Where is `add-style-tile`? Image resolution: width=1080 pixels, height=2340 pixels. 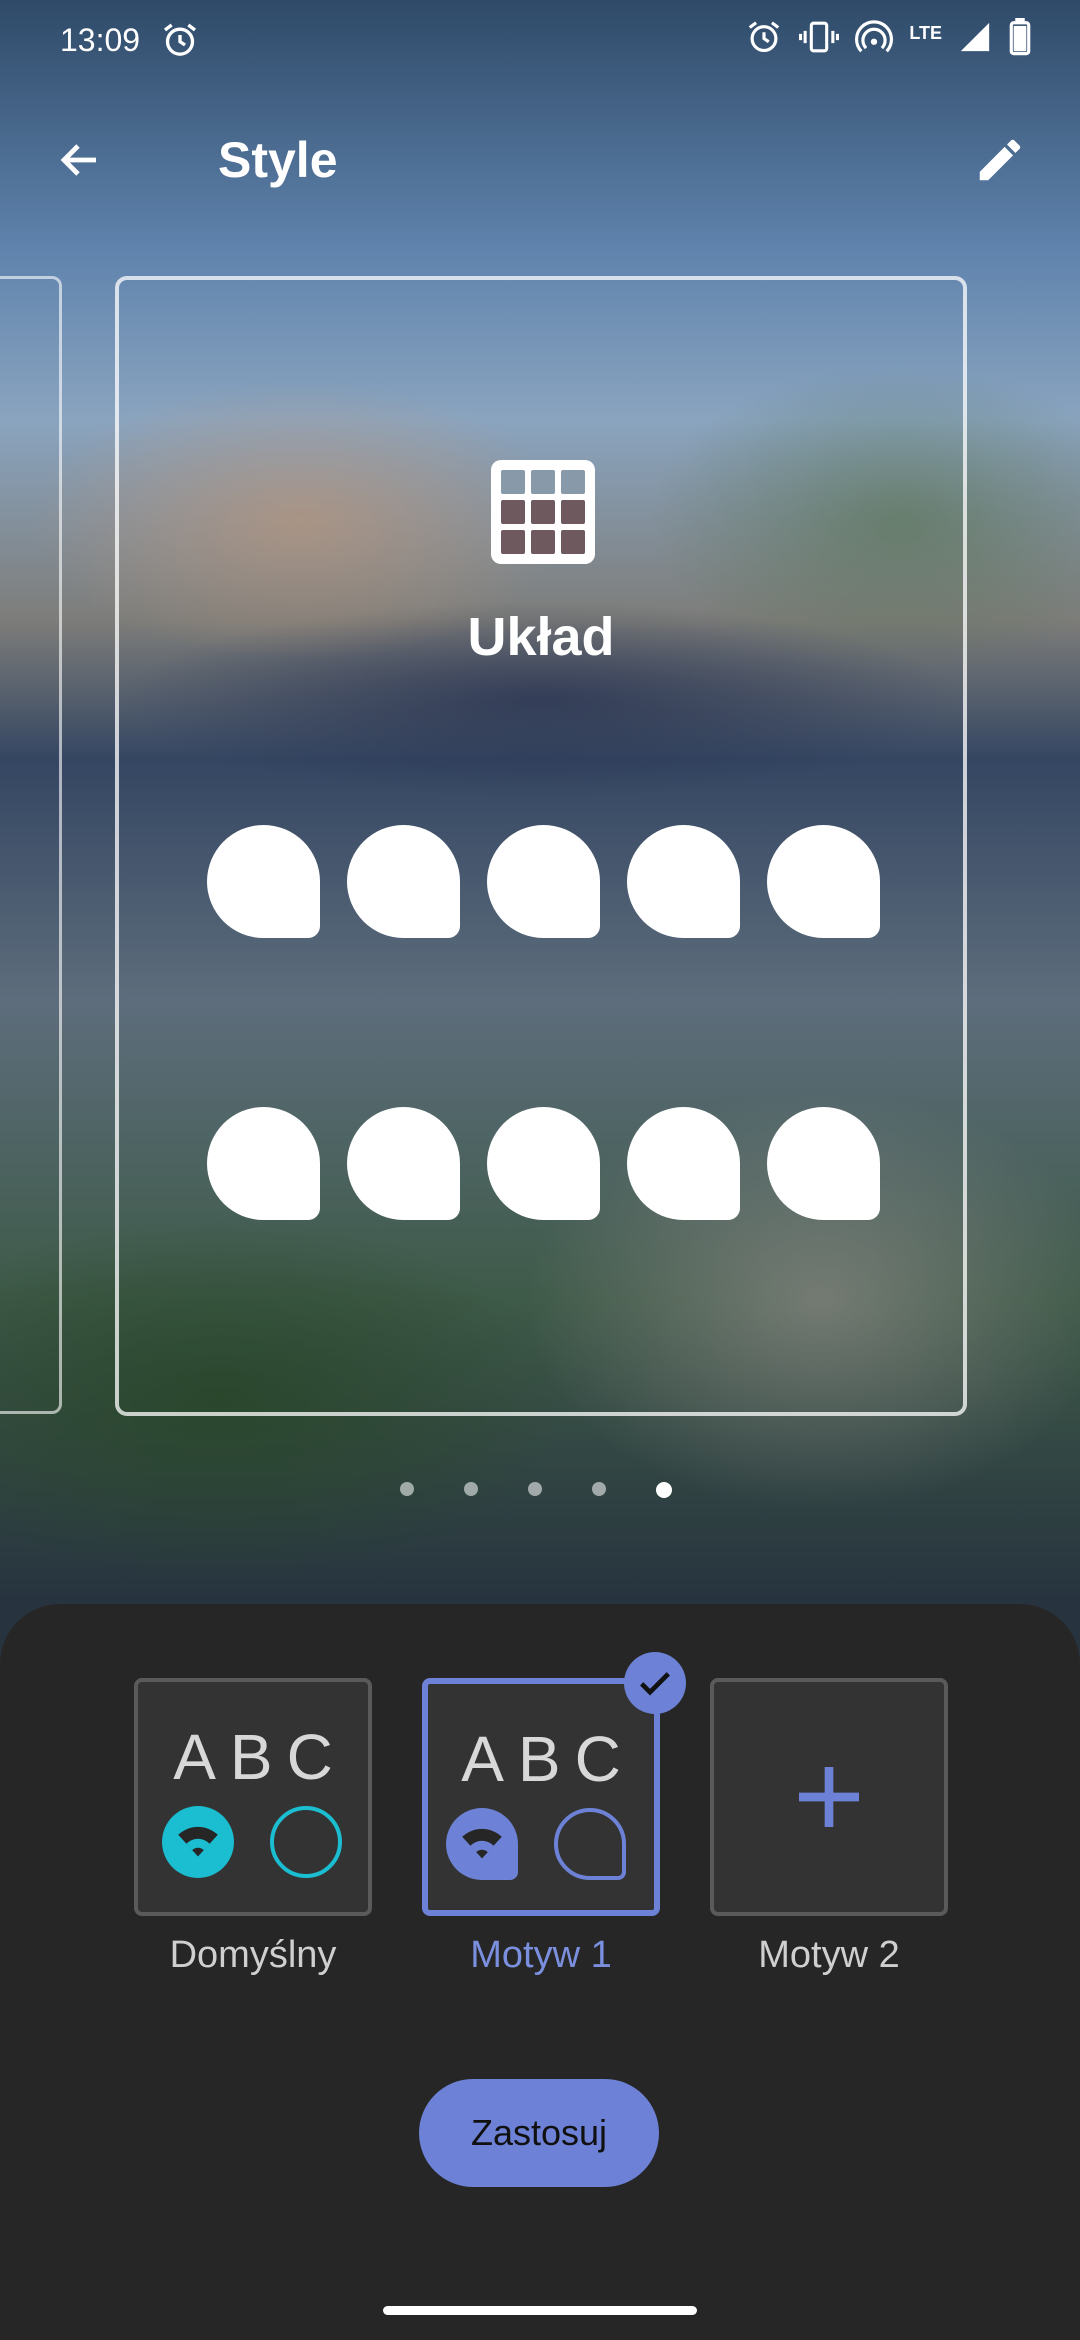 add-style-tile is located at coordinates (829, 1797).